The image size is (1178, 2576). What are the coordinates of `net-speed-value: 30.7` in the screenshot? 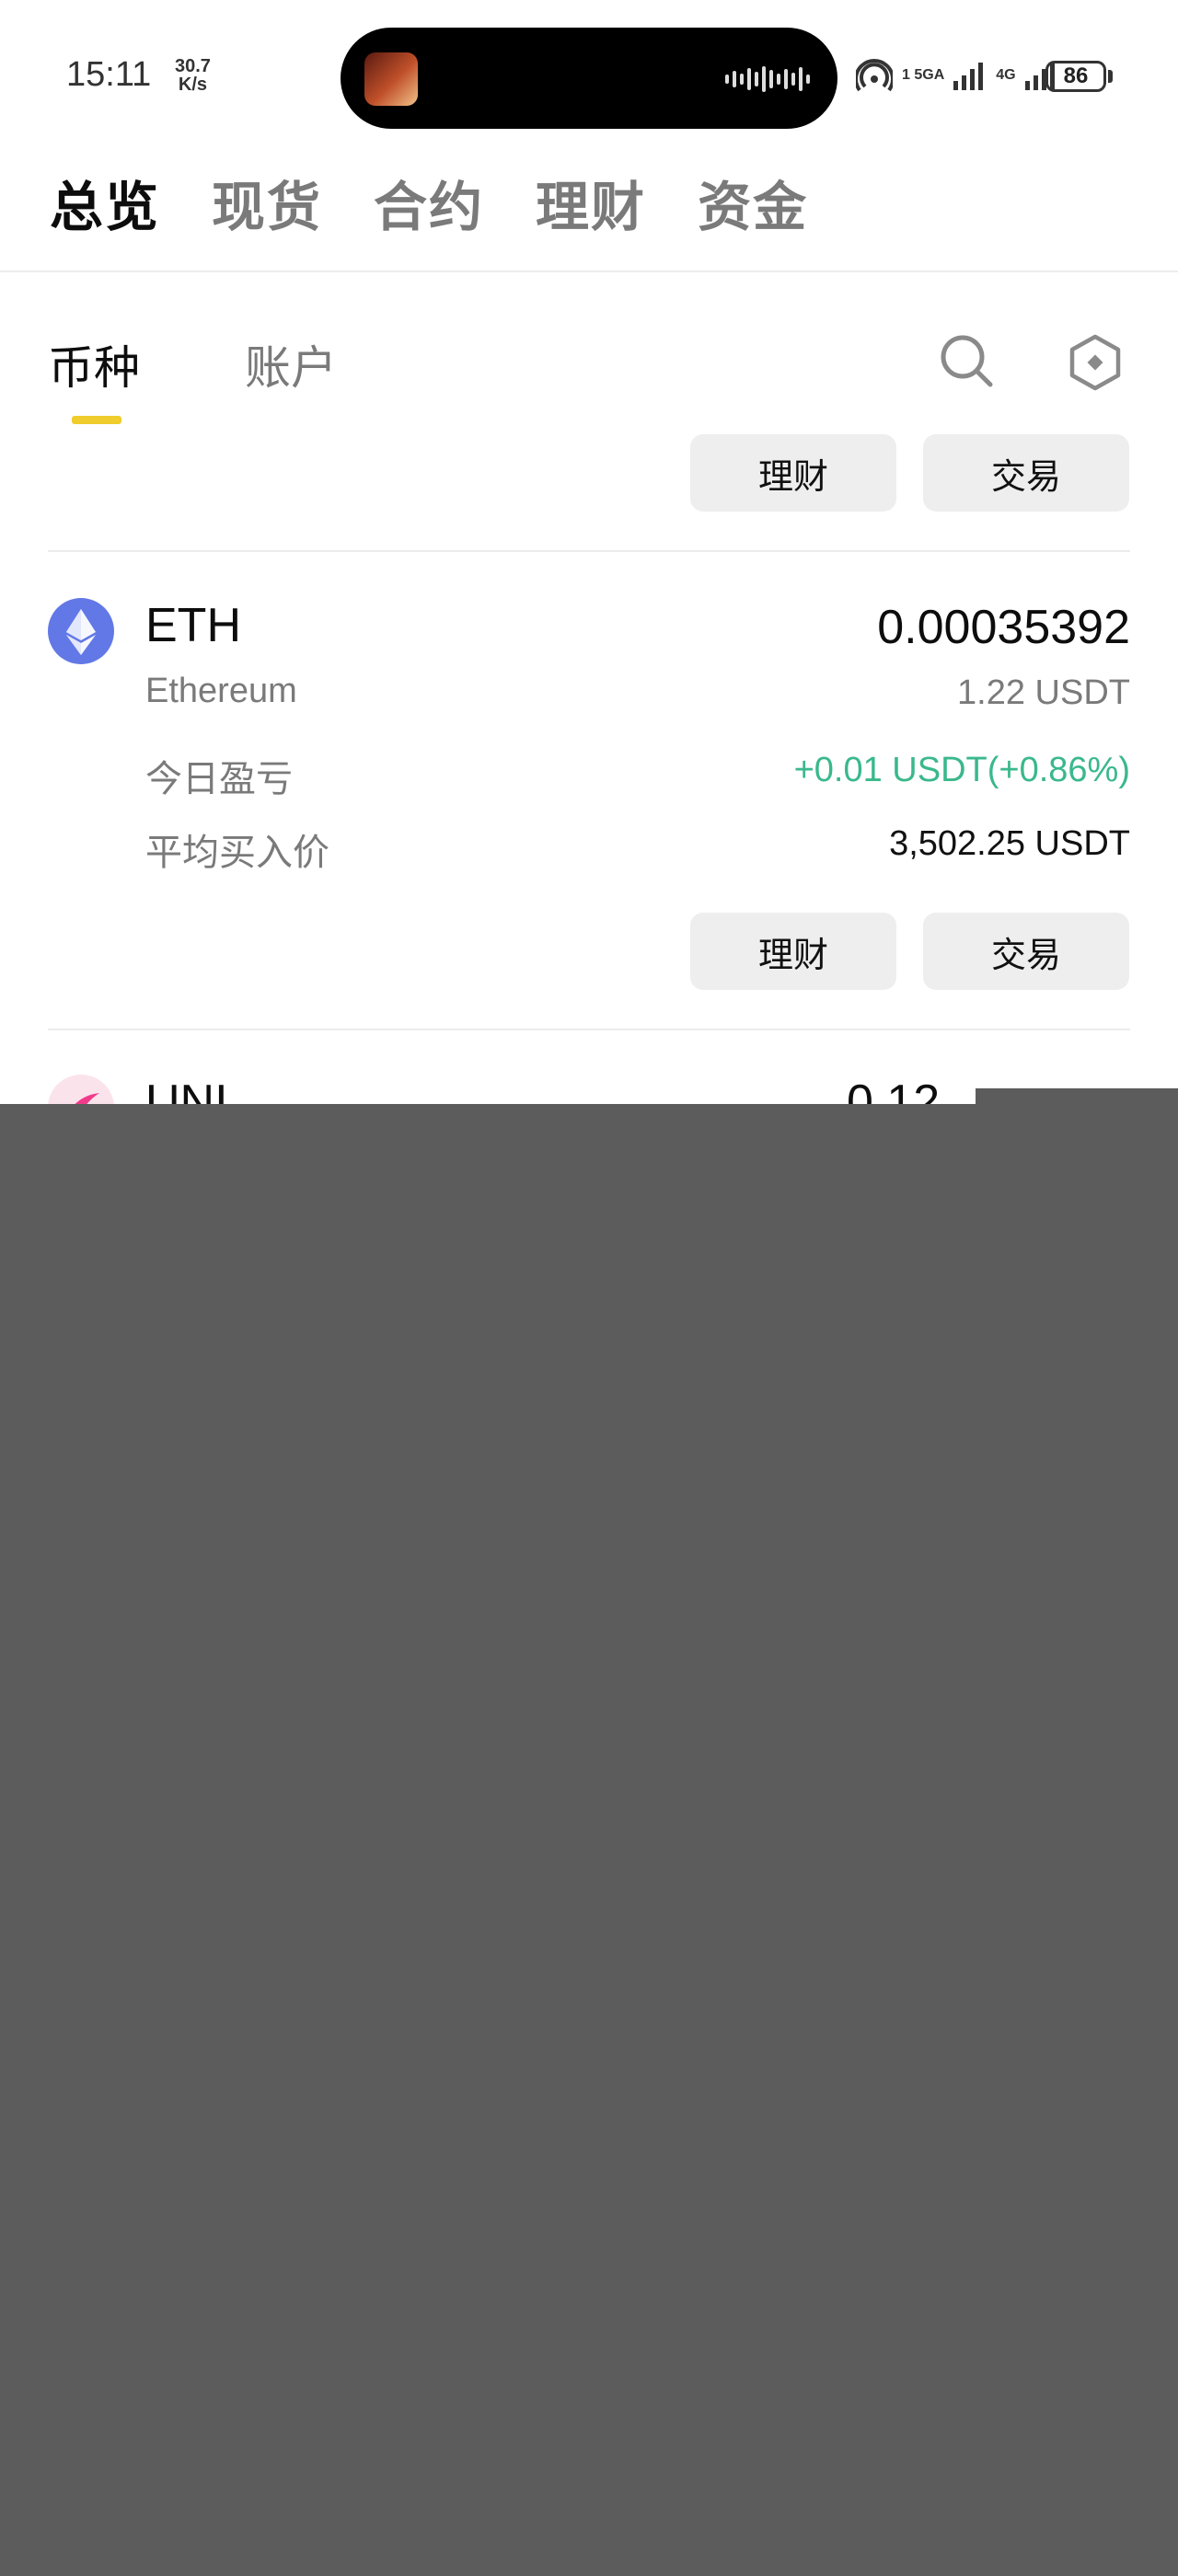 It's located at (193, 66).